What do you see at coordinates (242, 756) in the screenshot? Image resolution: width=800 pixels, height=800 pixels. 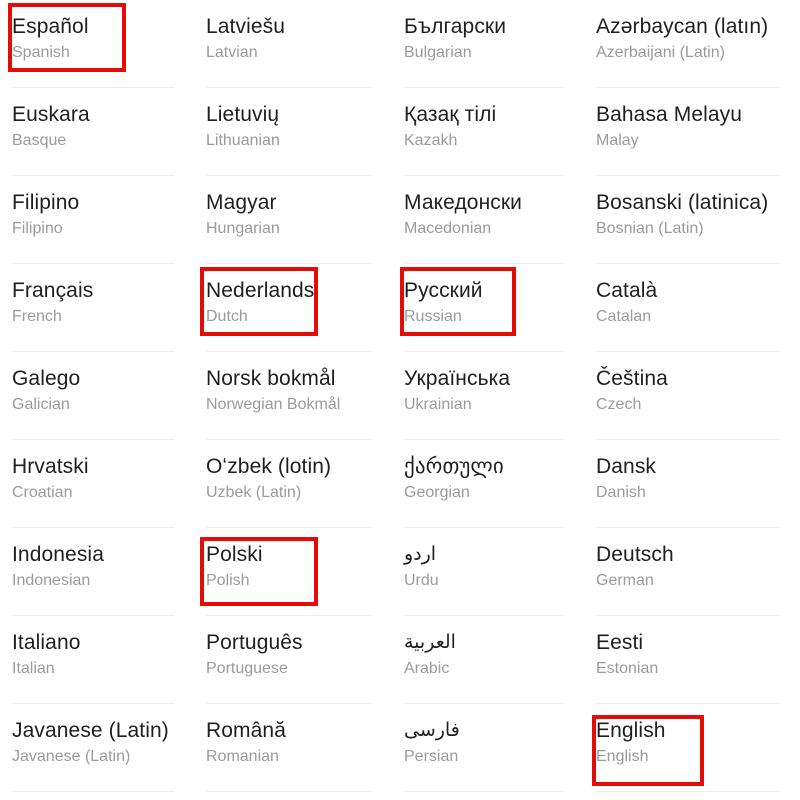 I see `language-english-name: Romanian` at bounding box center [242, 756].